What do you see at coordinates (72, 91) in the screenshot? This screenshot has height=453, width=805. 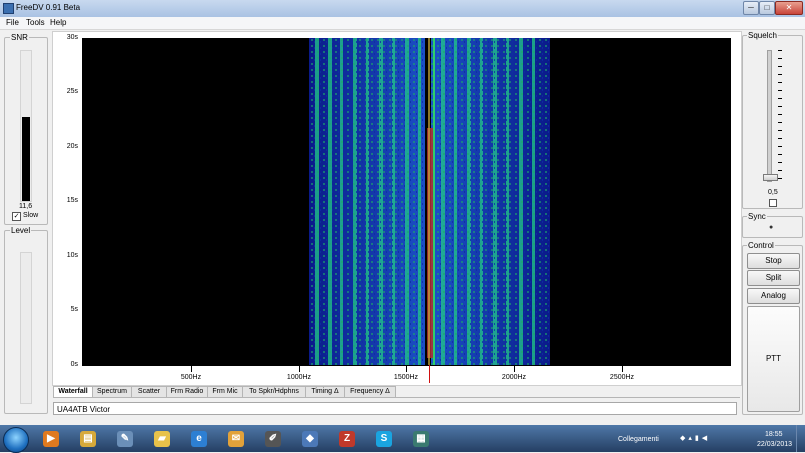 I see `y-tick-label: 25s` at bounding box center [72, 91].